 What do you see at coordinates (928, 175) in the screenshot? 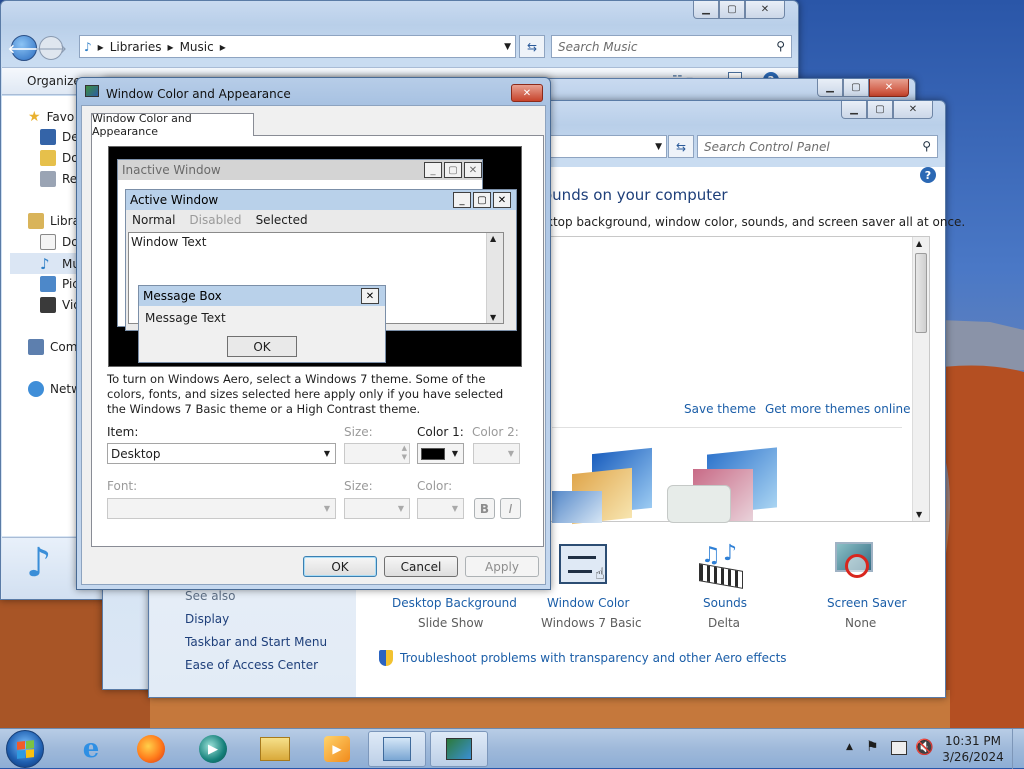
I see `help-icon: ?` at bounding box center [928, 175].